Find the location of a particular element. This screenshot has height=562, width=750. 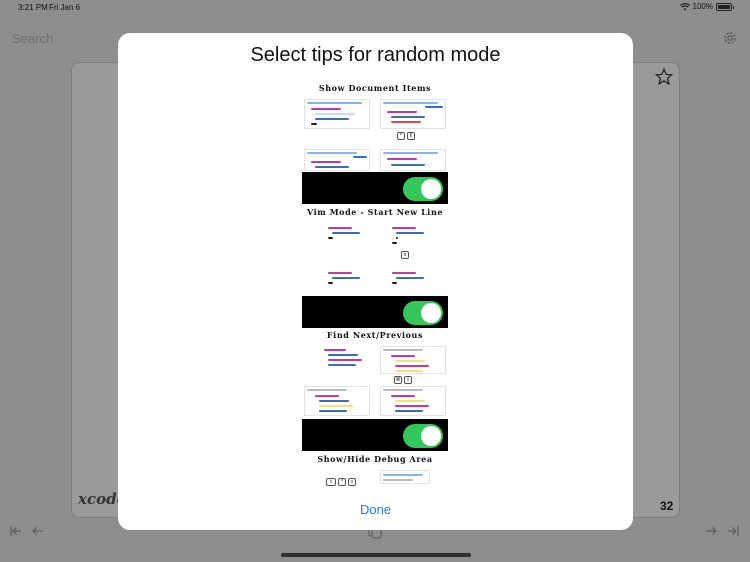

wifi-icon is located at coordinates (684, 6).